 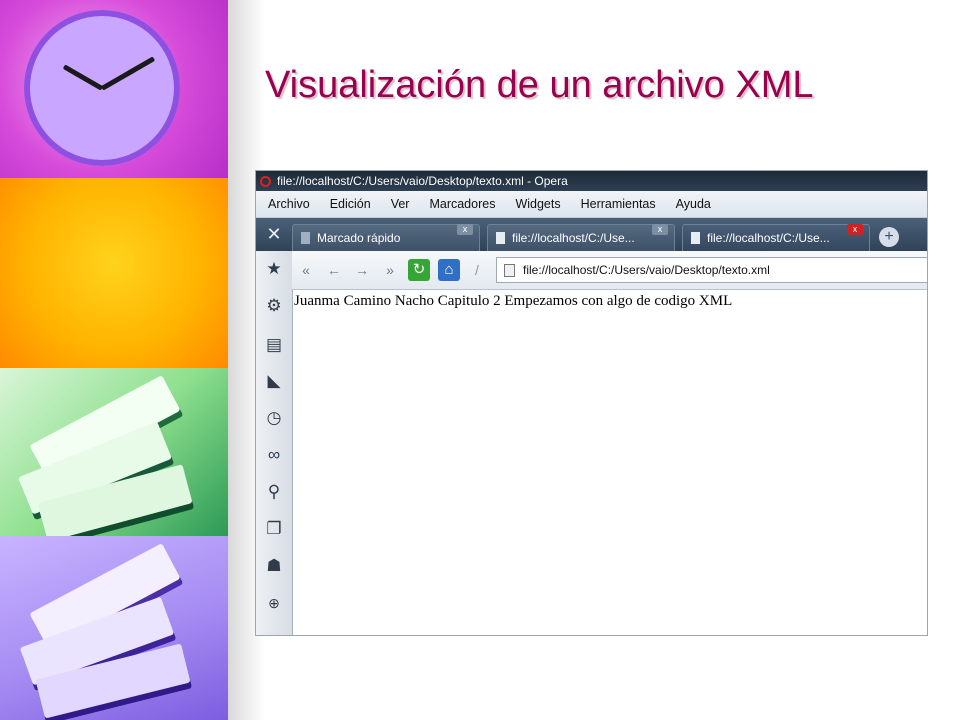 What do you see at coordinates (889, 237) in the screenshot?
I see `new-tab-plus-icon: +` at bounding box center [889, 237].